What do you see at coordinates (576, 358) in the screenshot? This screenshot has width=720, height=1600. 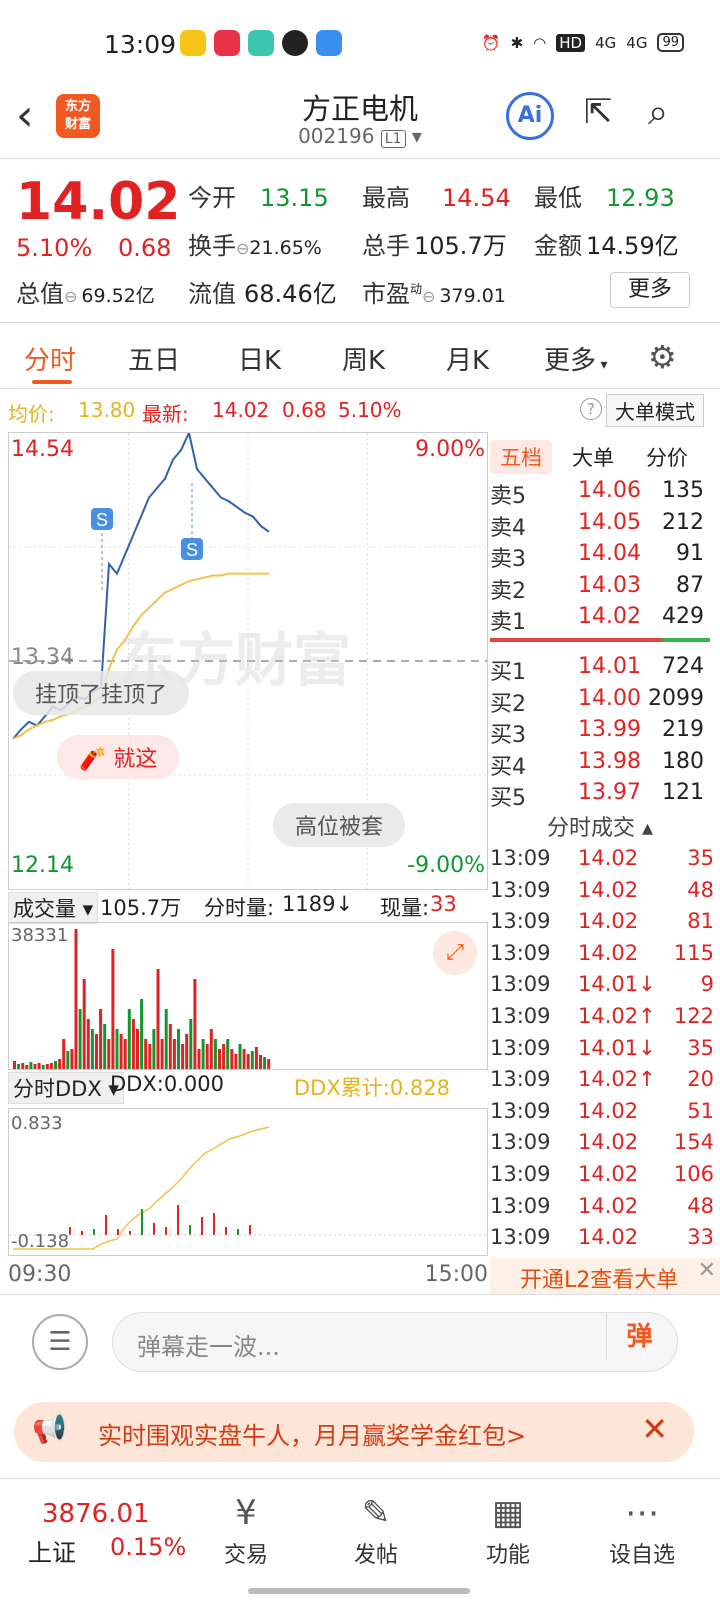 I see `tab-more: 更多 ▾` at bounding box center [576, 358].